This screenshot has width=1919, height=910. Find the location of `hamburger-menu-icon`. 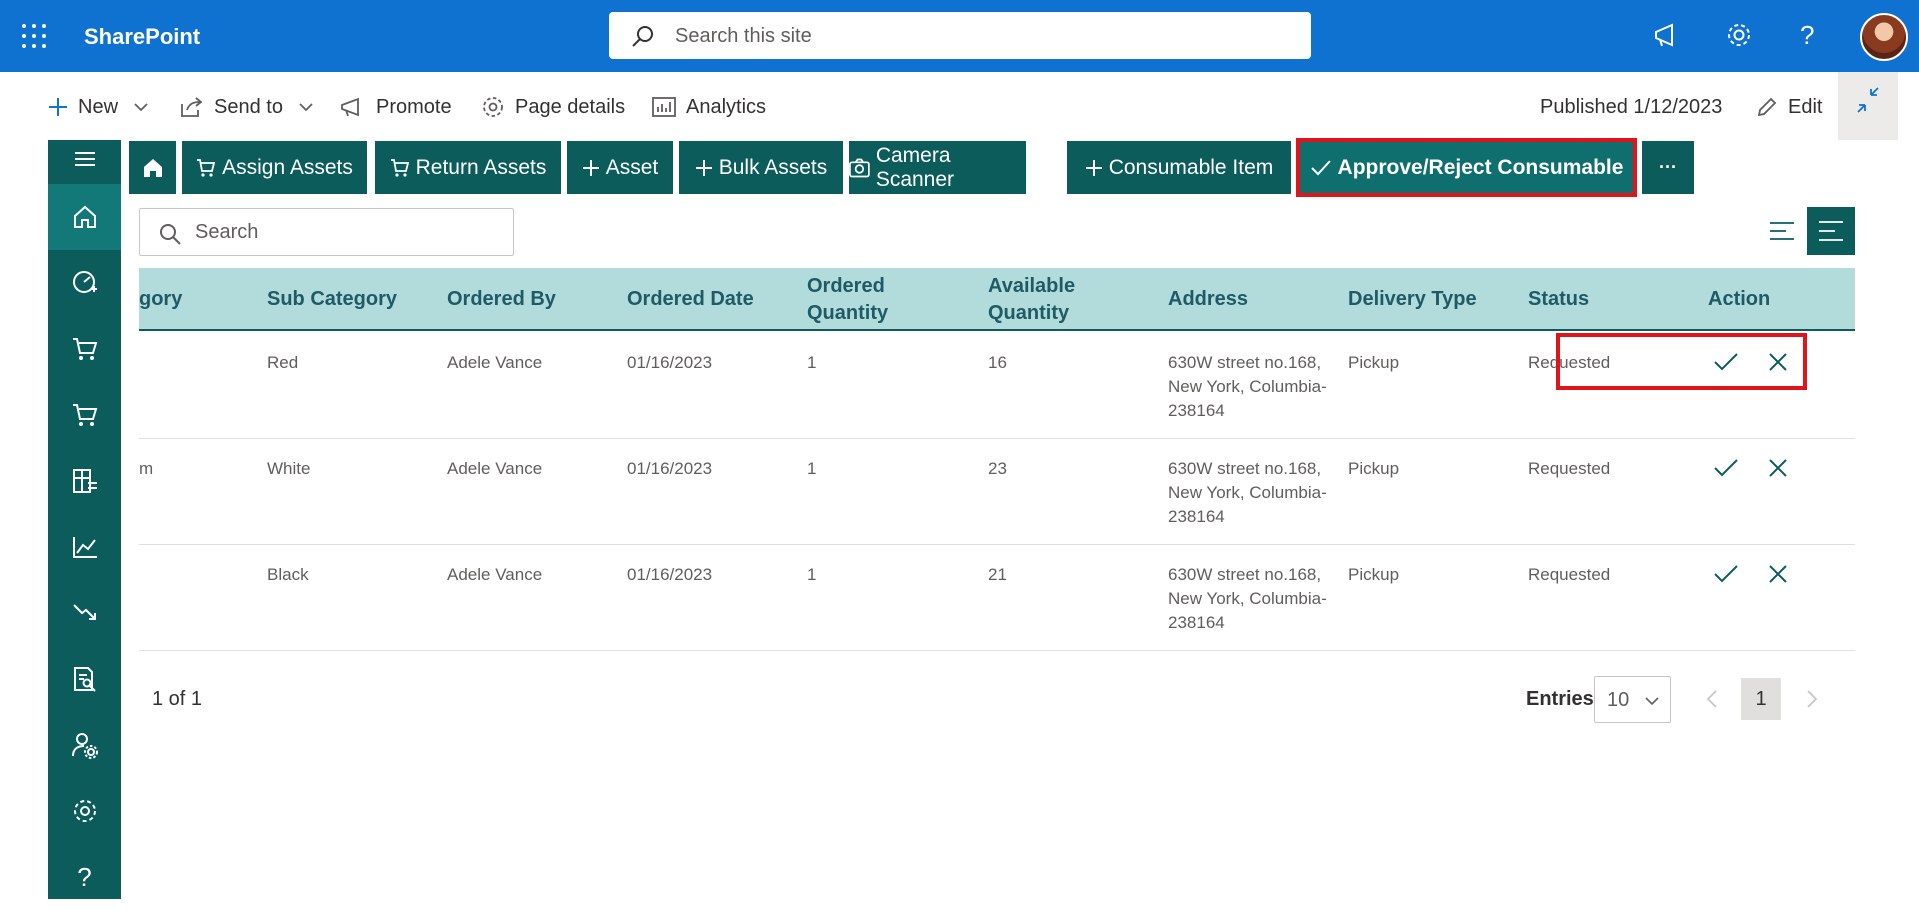

hamburger-menu-icon is located at coordinates (84, 159).